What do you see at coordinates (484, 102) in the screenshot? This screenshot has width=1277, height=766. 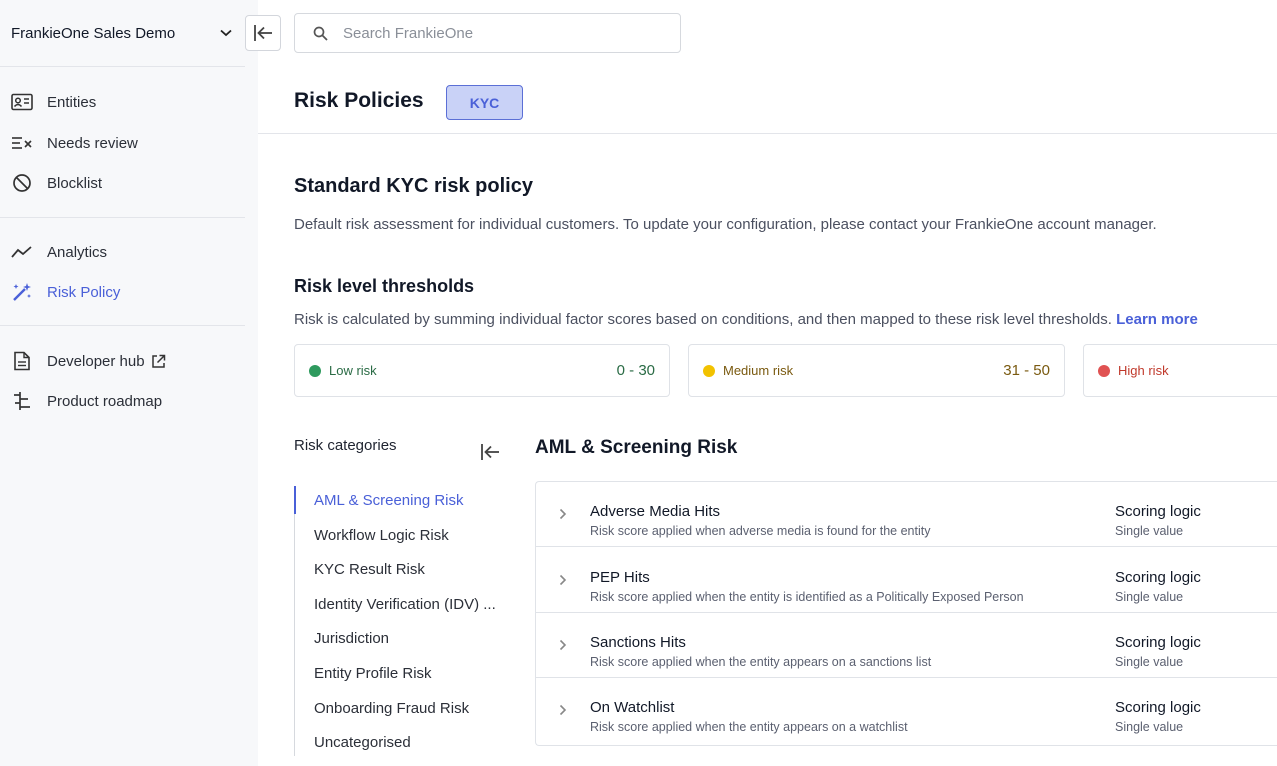 I see `kyc-tab: KYC` at bounding box center [484, 102].